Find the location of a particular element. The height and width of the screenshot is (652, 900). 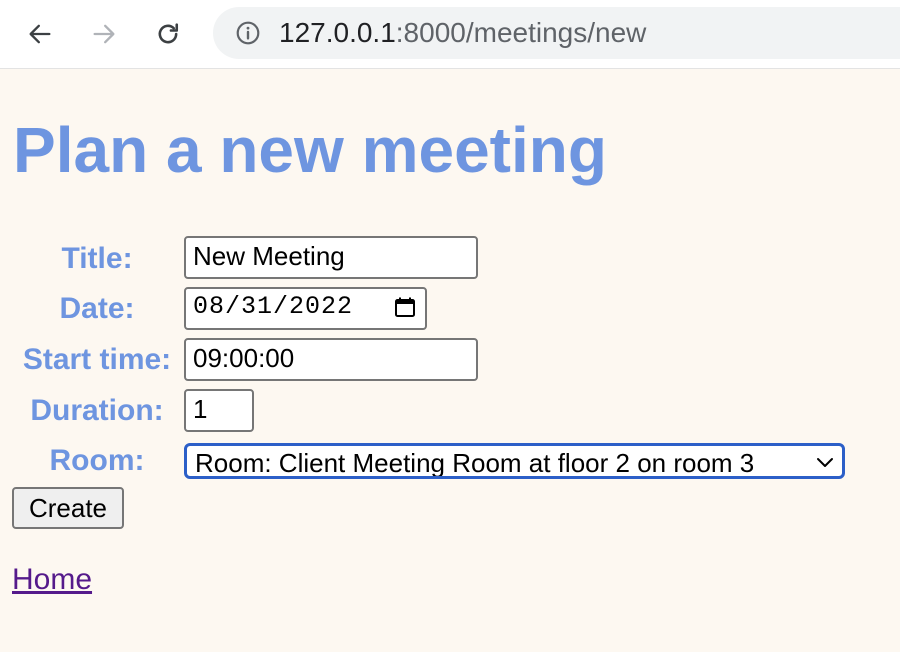

duration-input: 1 is located at coordinates (219, 410).